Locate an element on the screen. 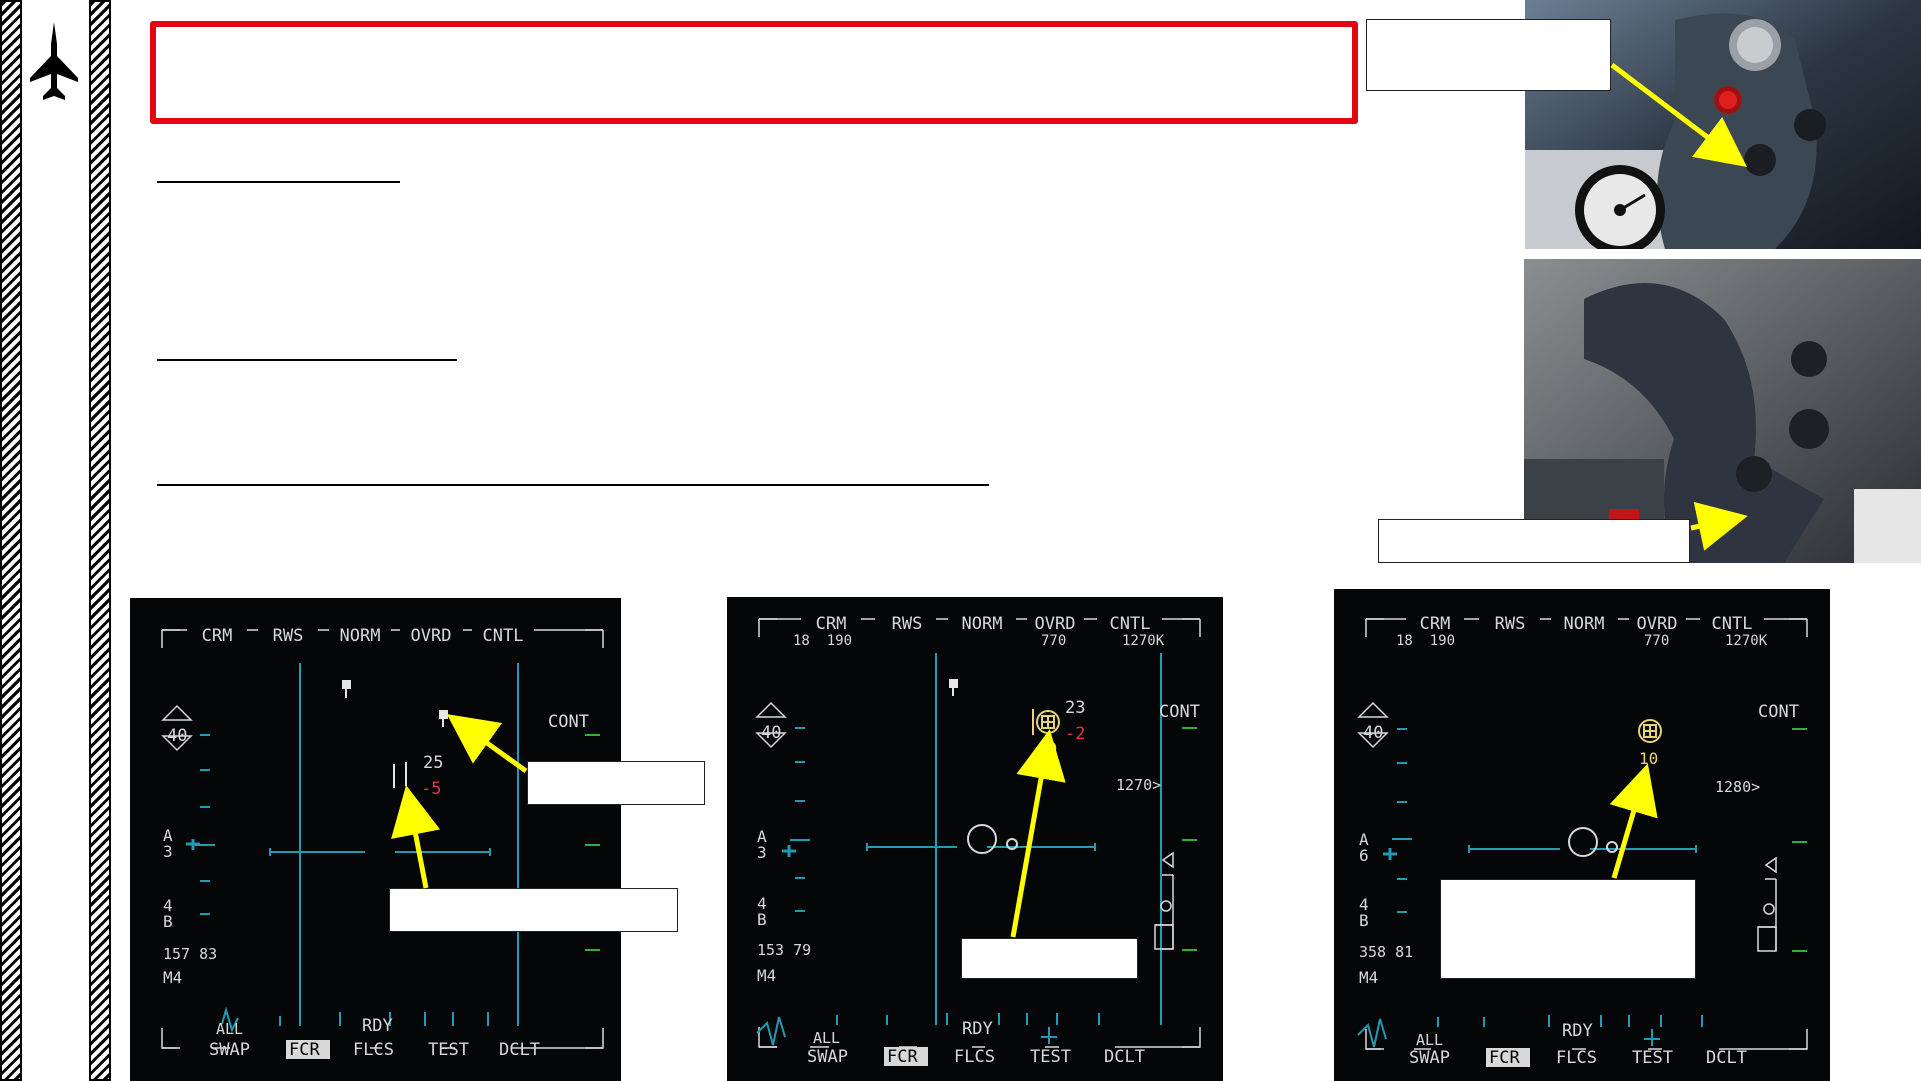 This screenshot has width=1921, height=1081. arrow-mfd1-cursor is located at coordinates (416, 837).